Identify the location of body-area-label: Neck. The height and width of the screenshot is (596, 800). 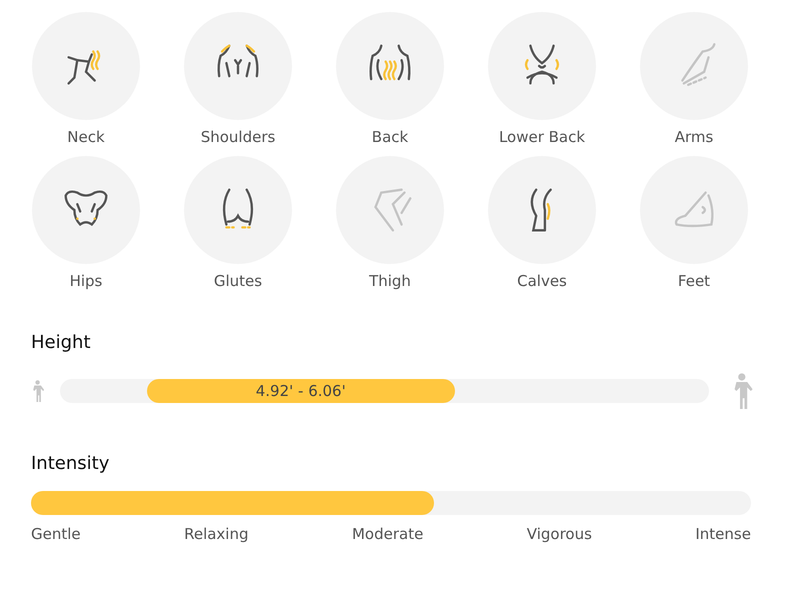
(86, 137).